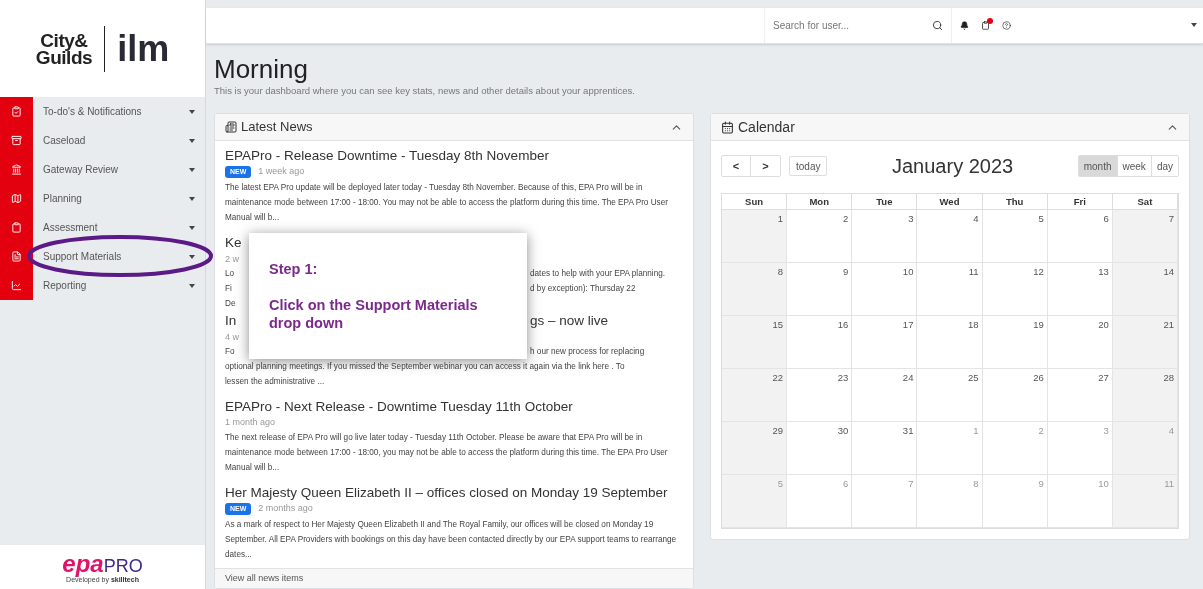 This screenshot has height=589, width=1203. I want to click on view-tab: day, so click(1164, 166).